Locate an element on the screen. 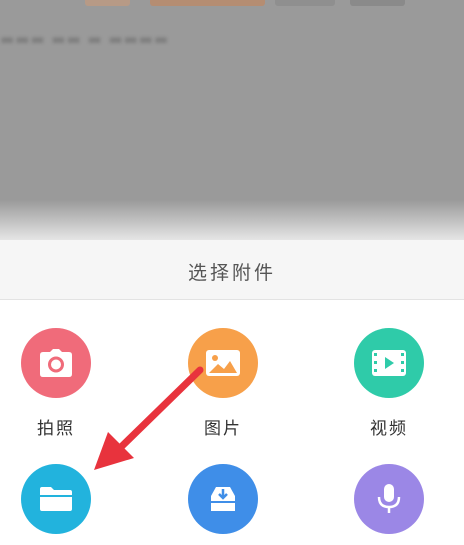 This screenshot has width=464, height=545. sheet-header: 选择附件 is located at coordinates (232, 270).